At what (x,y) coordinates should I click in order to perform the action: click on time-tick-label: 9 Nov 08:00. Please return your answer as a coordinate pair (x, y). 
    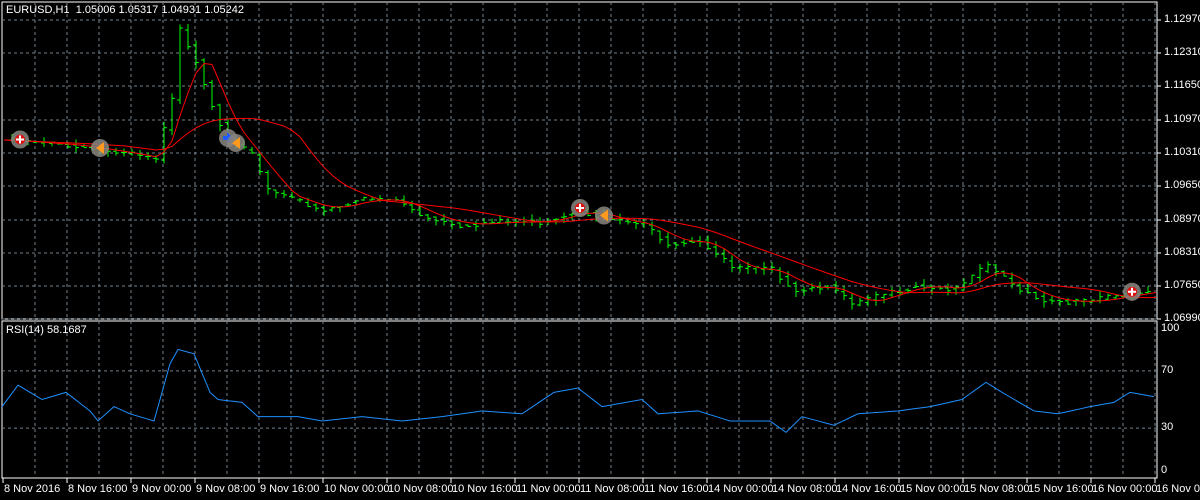
    Looking at the image, I should click on (226, 489).